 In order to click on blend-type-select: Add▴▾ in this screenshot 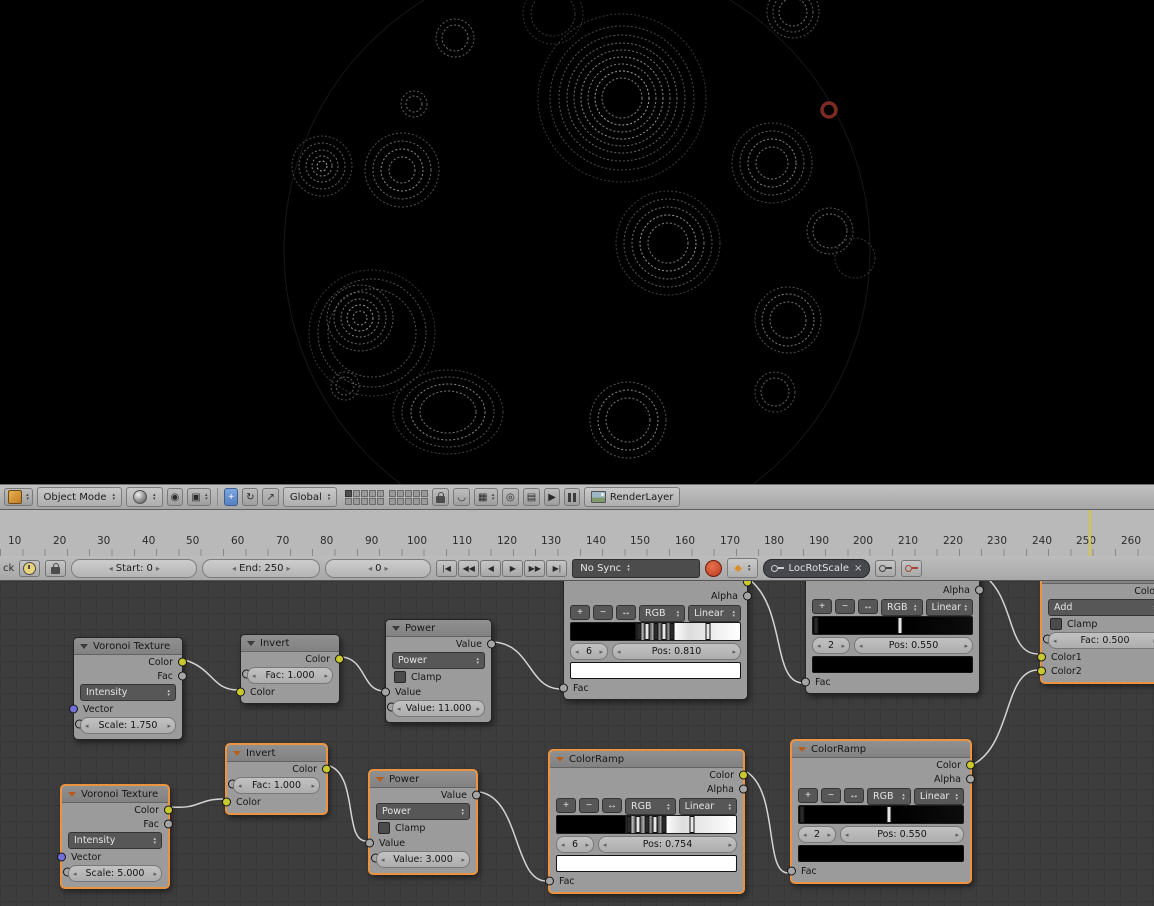, I will do `click(1101, 607)`.